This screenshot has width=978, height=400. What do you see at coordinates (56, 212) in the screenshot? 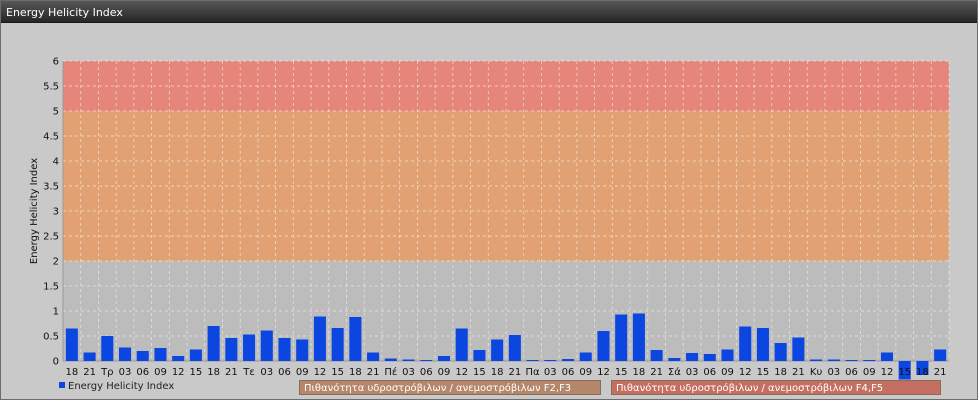
I see `y-tick-label: 3` at bounding box center [56, 212].